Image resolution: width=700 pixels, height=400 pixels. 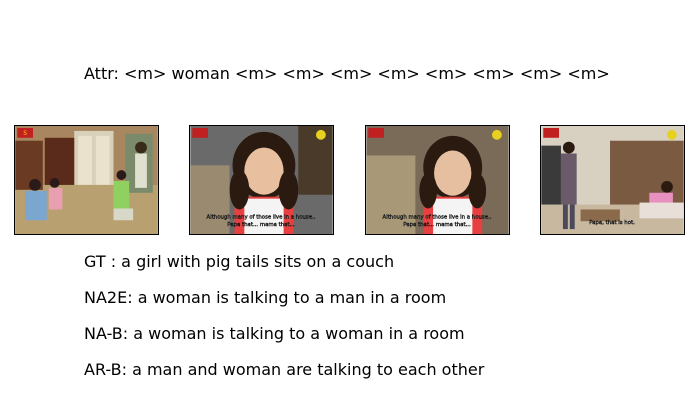 What do you see at coordinates (108, 297) in the screenshot?
I see `caption-na2e-label: NA2E:` at bounding box center [108, 297].